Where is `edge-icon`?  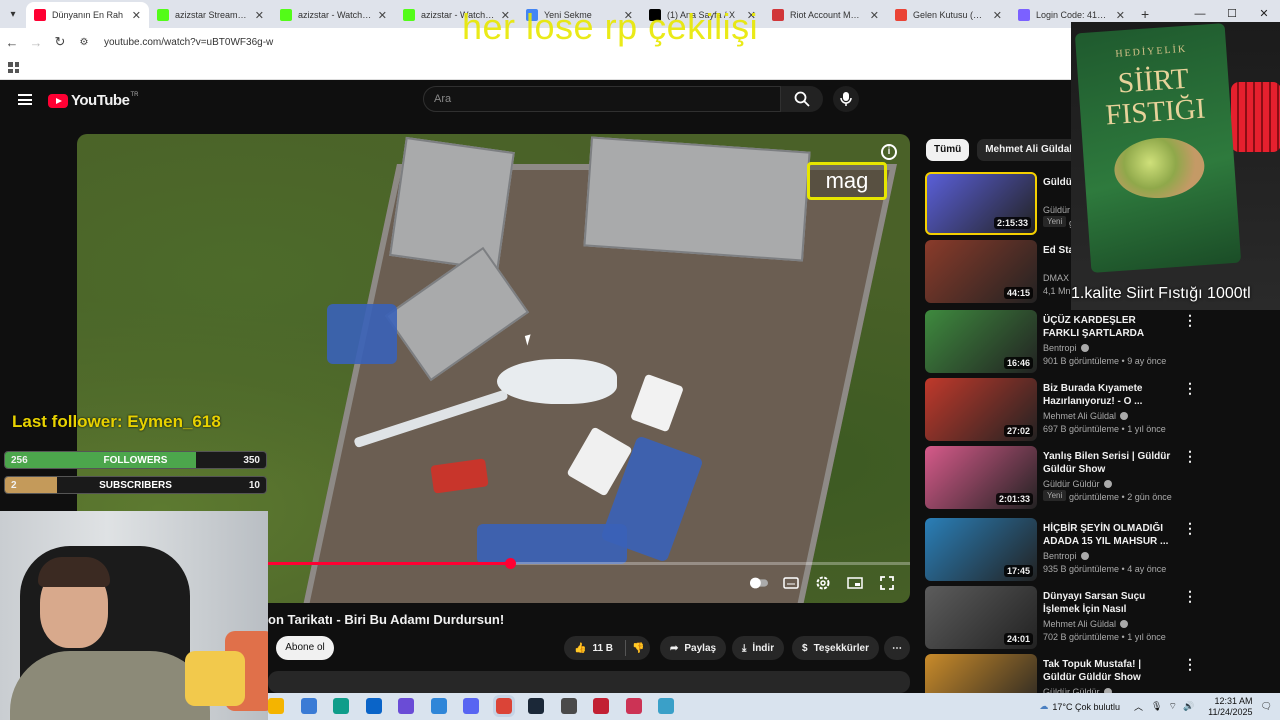 edge-icon is located at coordinates (341, 706).